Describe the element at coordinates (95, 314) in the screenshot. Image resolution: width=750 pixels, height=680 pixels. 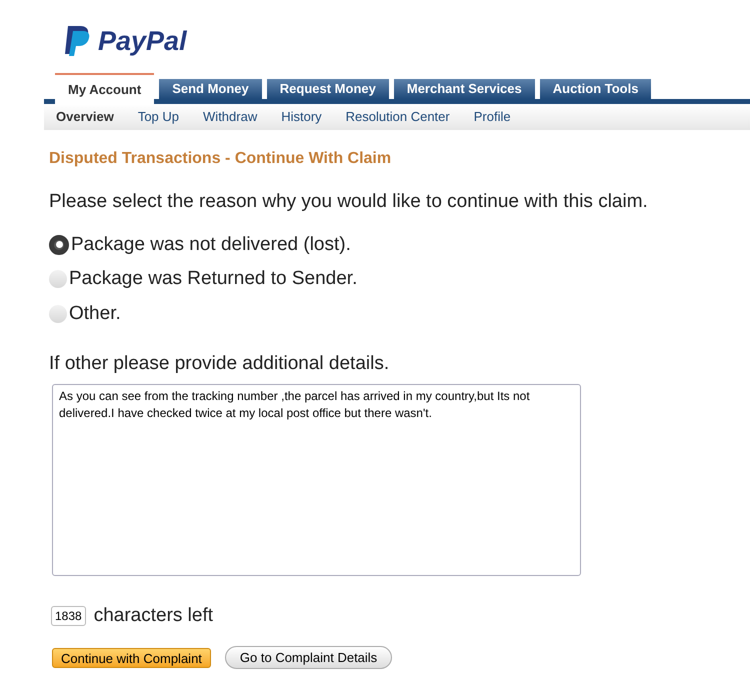
I see `radio-label: Other.` at that location.